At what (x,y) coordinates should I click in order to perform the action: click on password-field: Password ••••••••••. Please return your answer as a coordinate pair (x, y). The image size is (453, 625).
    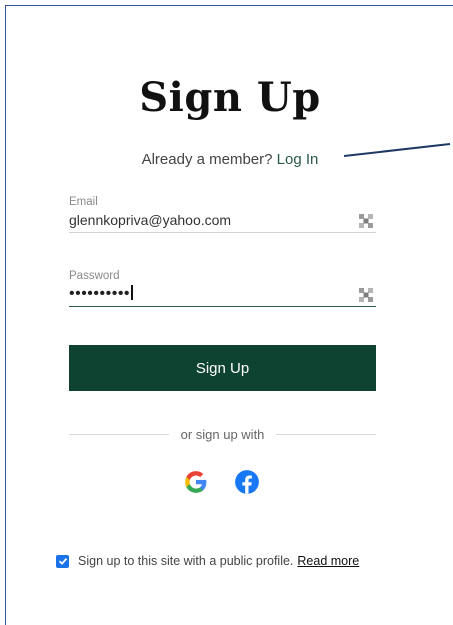
    Looking at the image, I should click on (222, 288).